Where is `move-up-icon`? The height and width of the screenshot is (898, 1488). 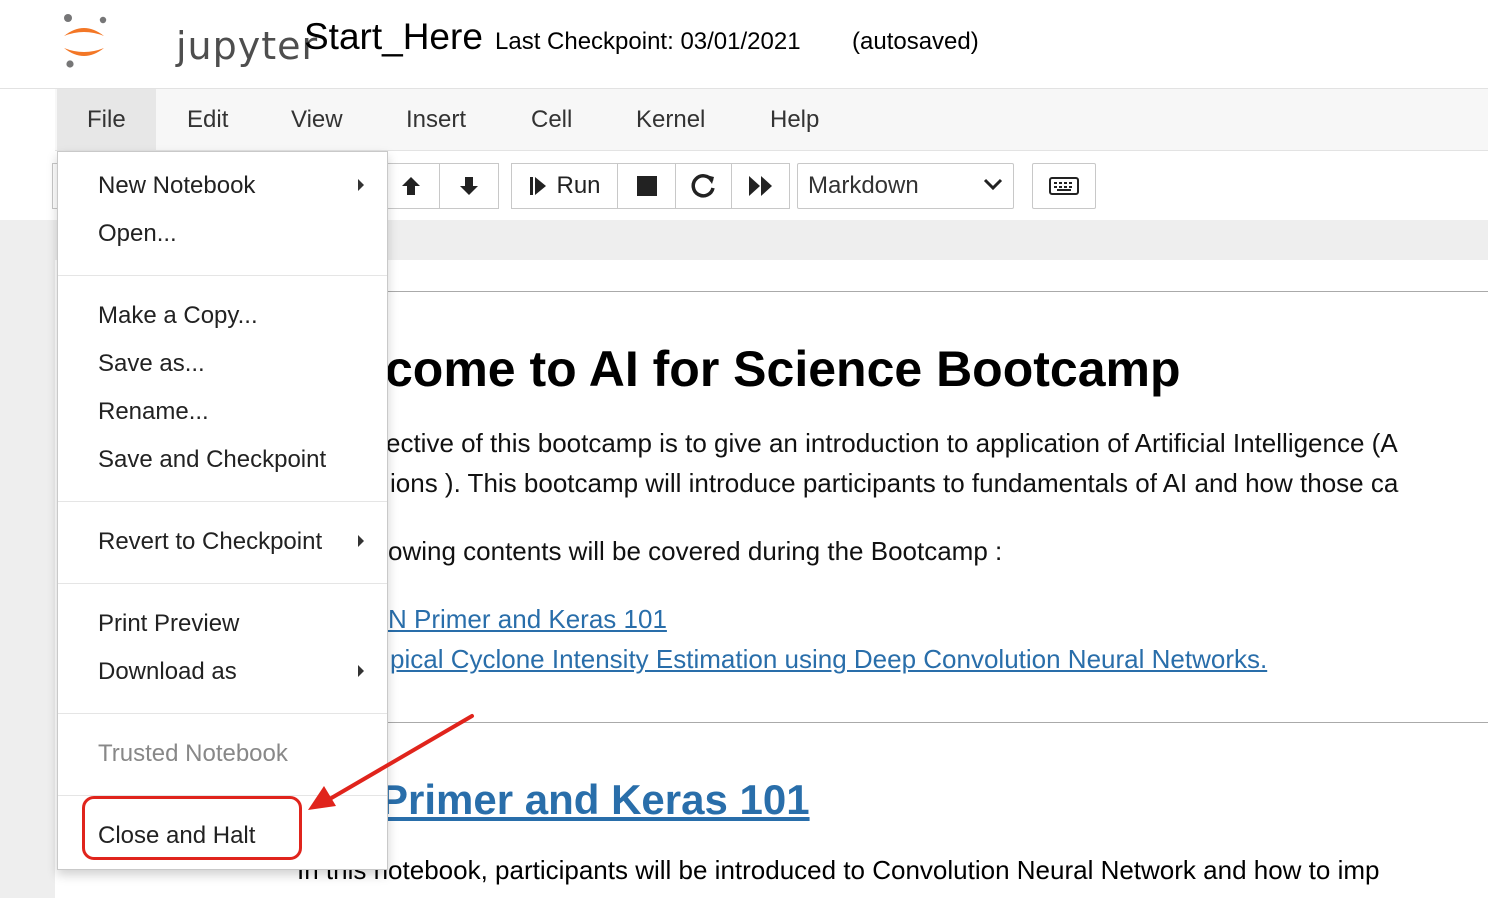 move-up-icon is located at coordinates (410, 186).